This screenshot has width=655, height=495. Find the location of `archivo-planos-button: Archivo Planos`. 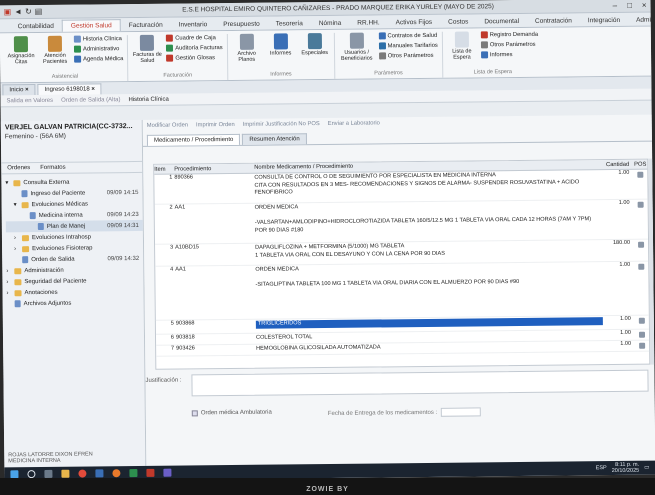

archivo-planos-button: Archivo Planos is located at coordinates (247, 52).